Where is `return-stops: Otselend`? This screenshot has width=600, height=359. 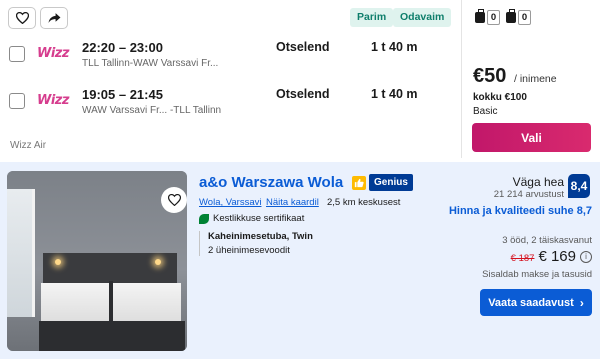 return-stops: Otselend is located at coordinates (303, 94).